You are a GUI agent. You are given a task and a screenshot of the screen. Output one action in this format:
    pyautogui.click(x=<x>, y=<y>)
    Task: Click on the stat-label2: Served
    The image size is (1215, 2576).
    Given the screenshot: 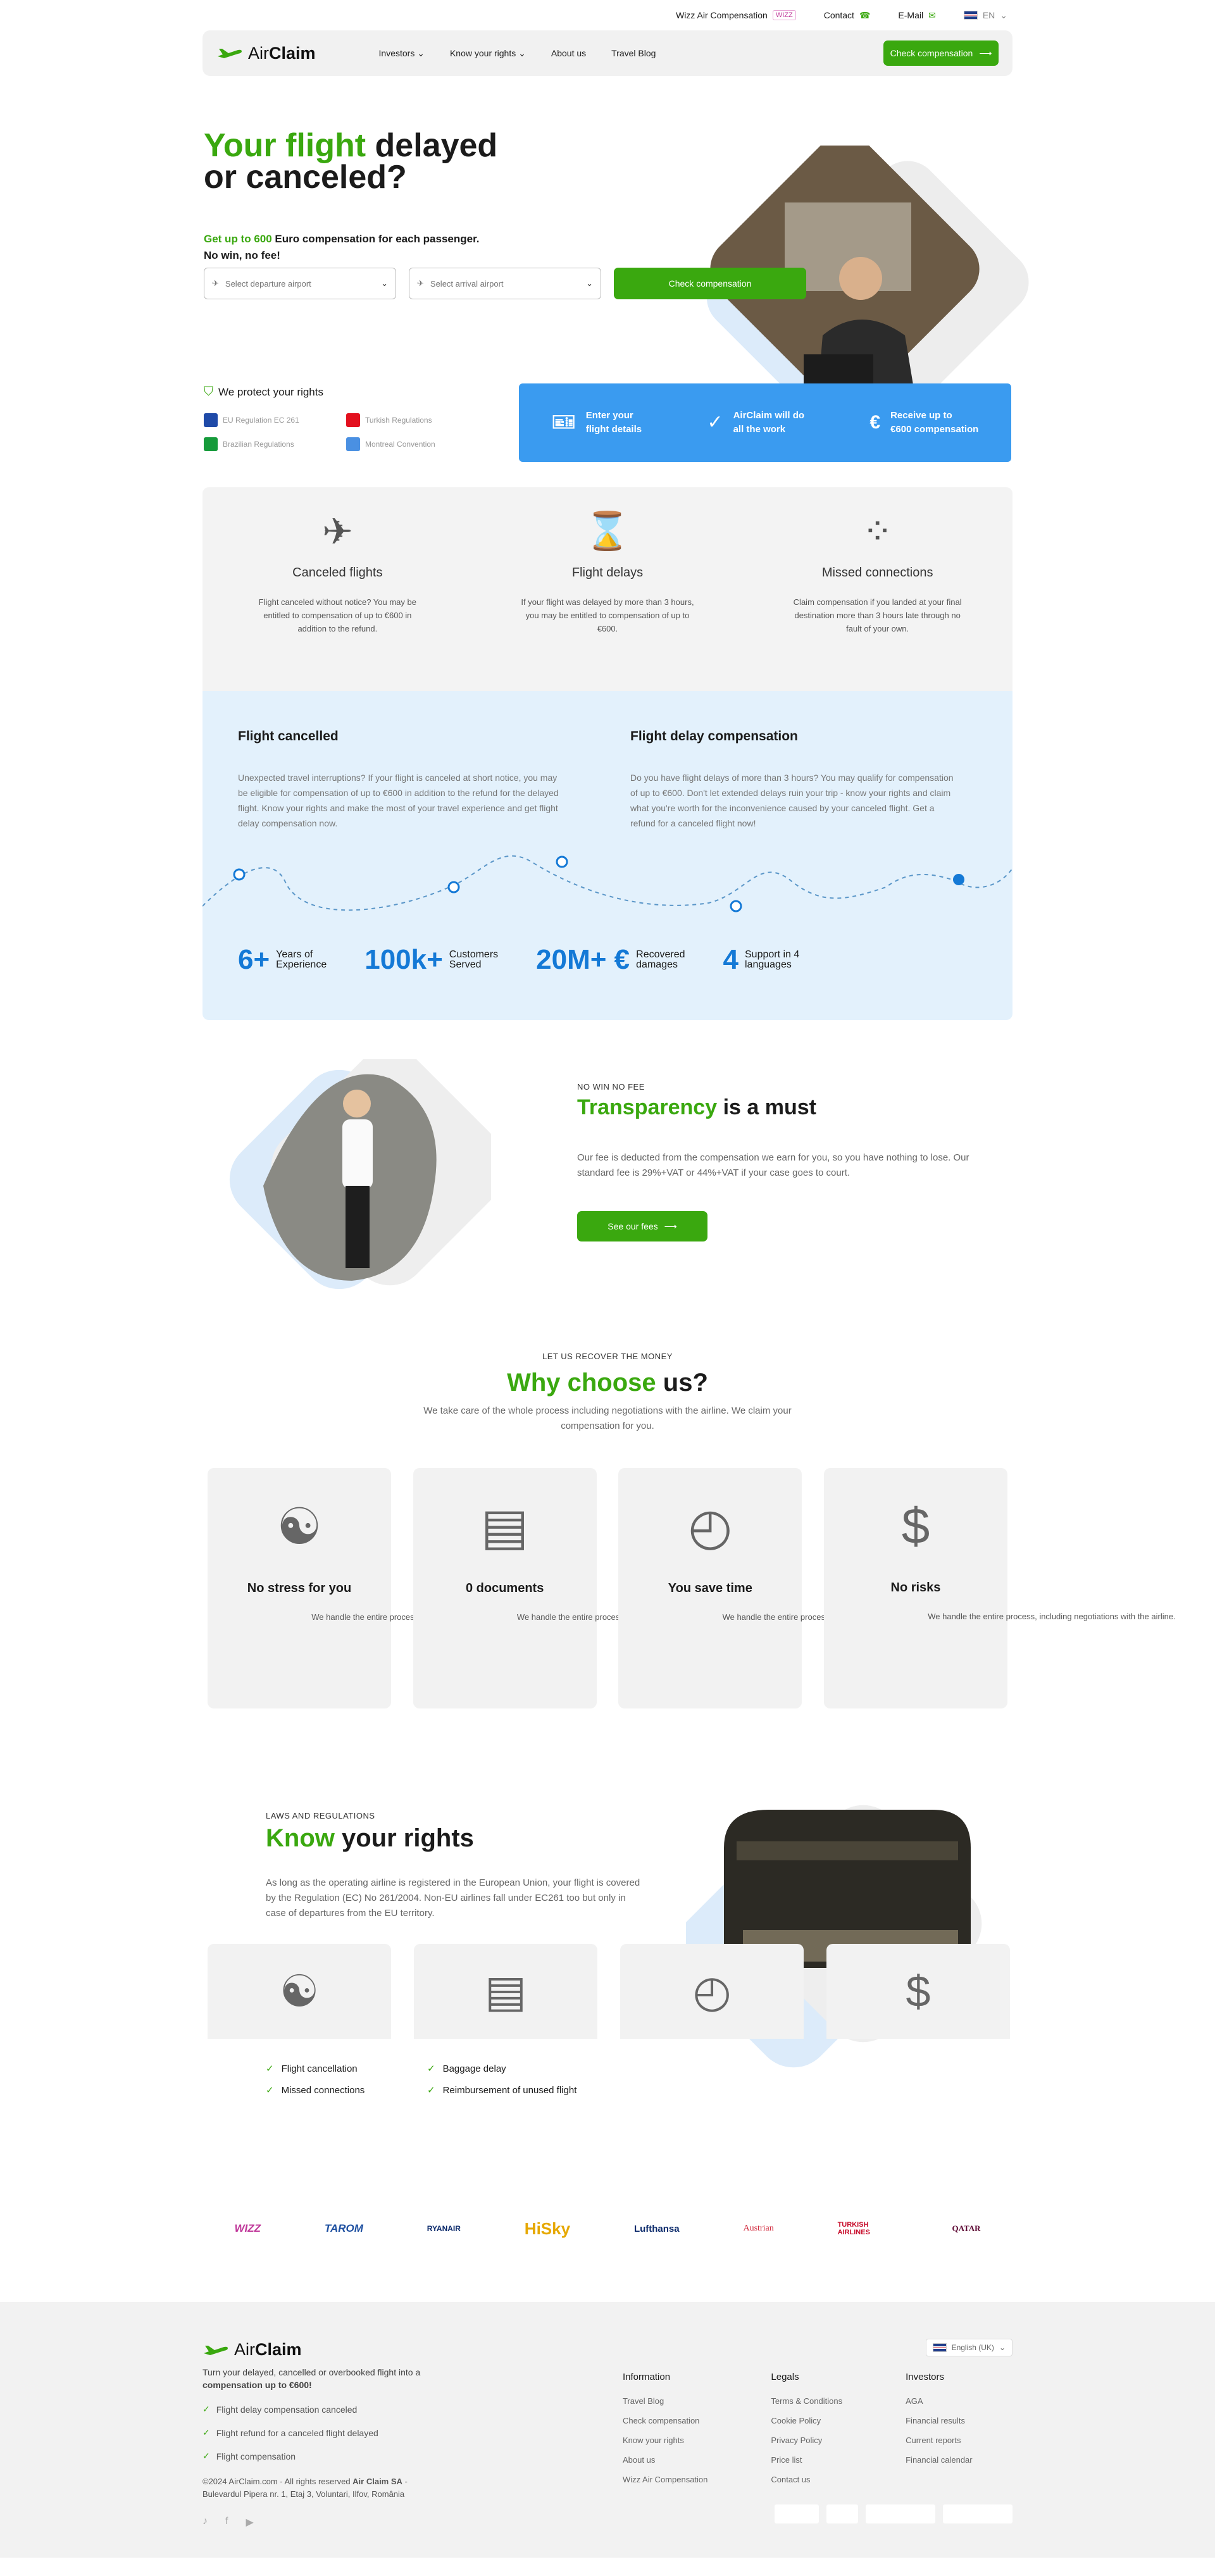 What is the action you would take?
    pyautogui.click(x=465, y=964)
    